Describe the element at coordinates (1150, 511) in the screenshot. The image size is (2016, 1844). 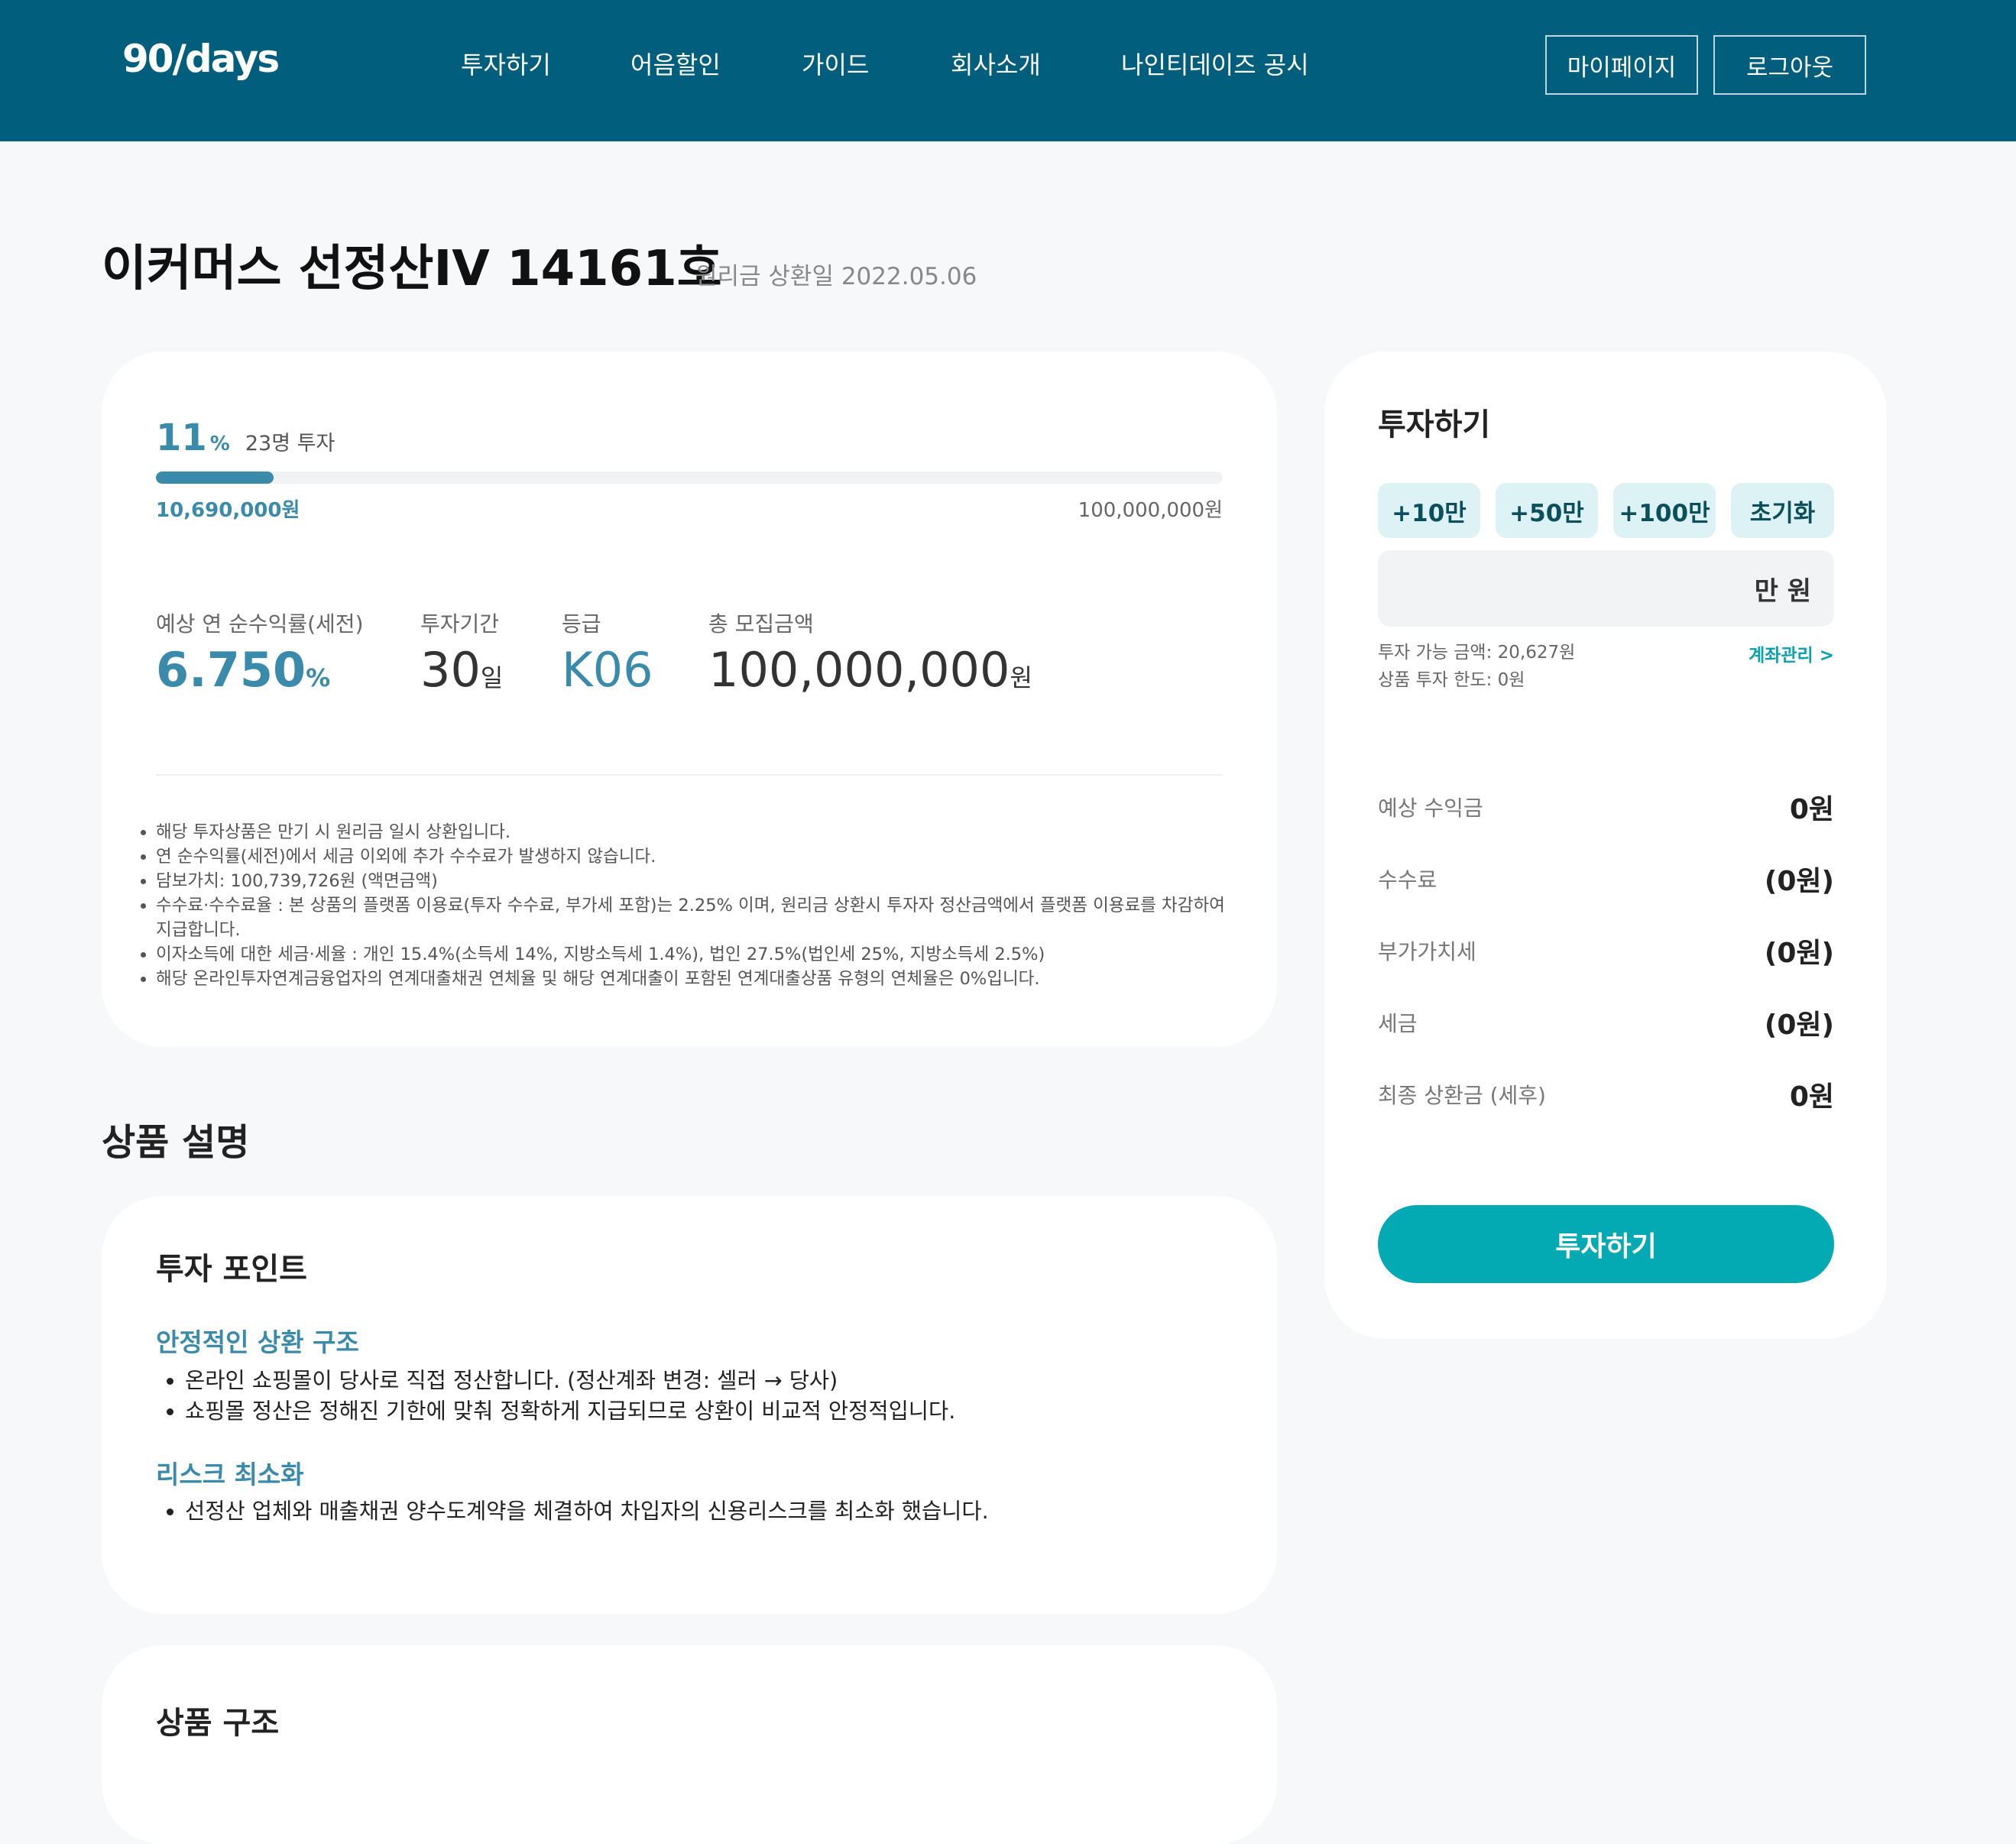
I see `target-amount: 100,000,000원` at that location.